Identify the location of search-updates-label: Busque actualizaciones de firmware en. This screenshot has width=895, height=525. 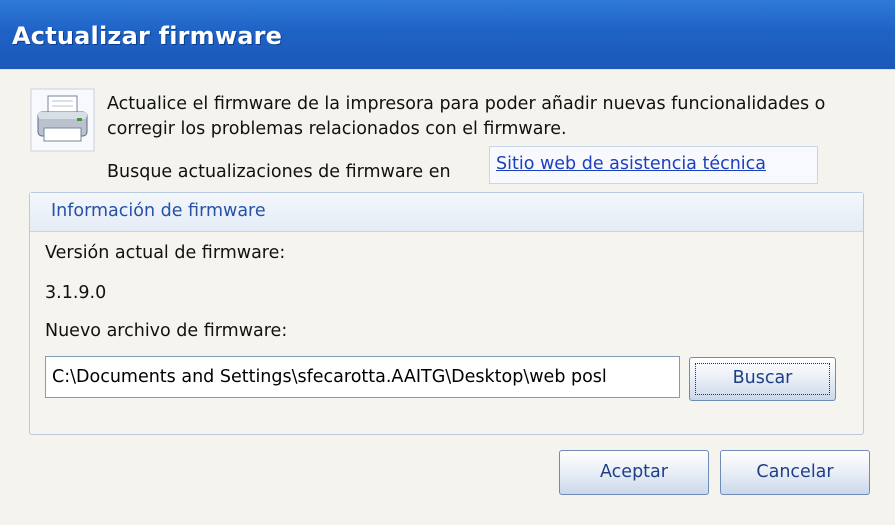
(279, 172).